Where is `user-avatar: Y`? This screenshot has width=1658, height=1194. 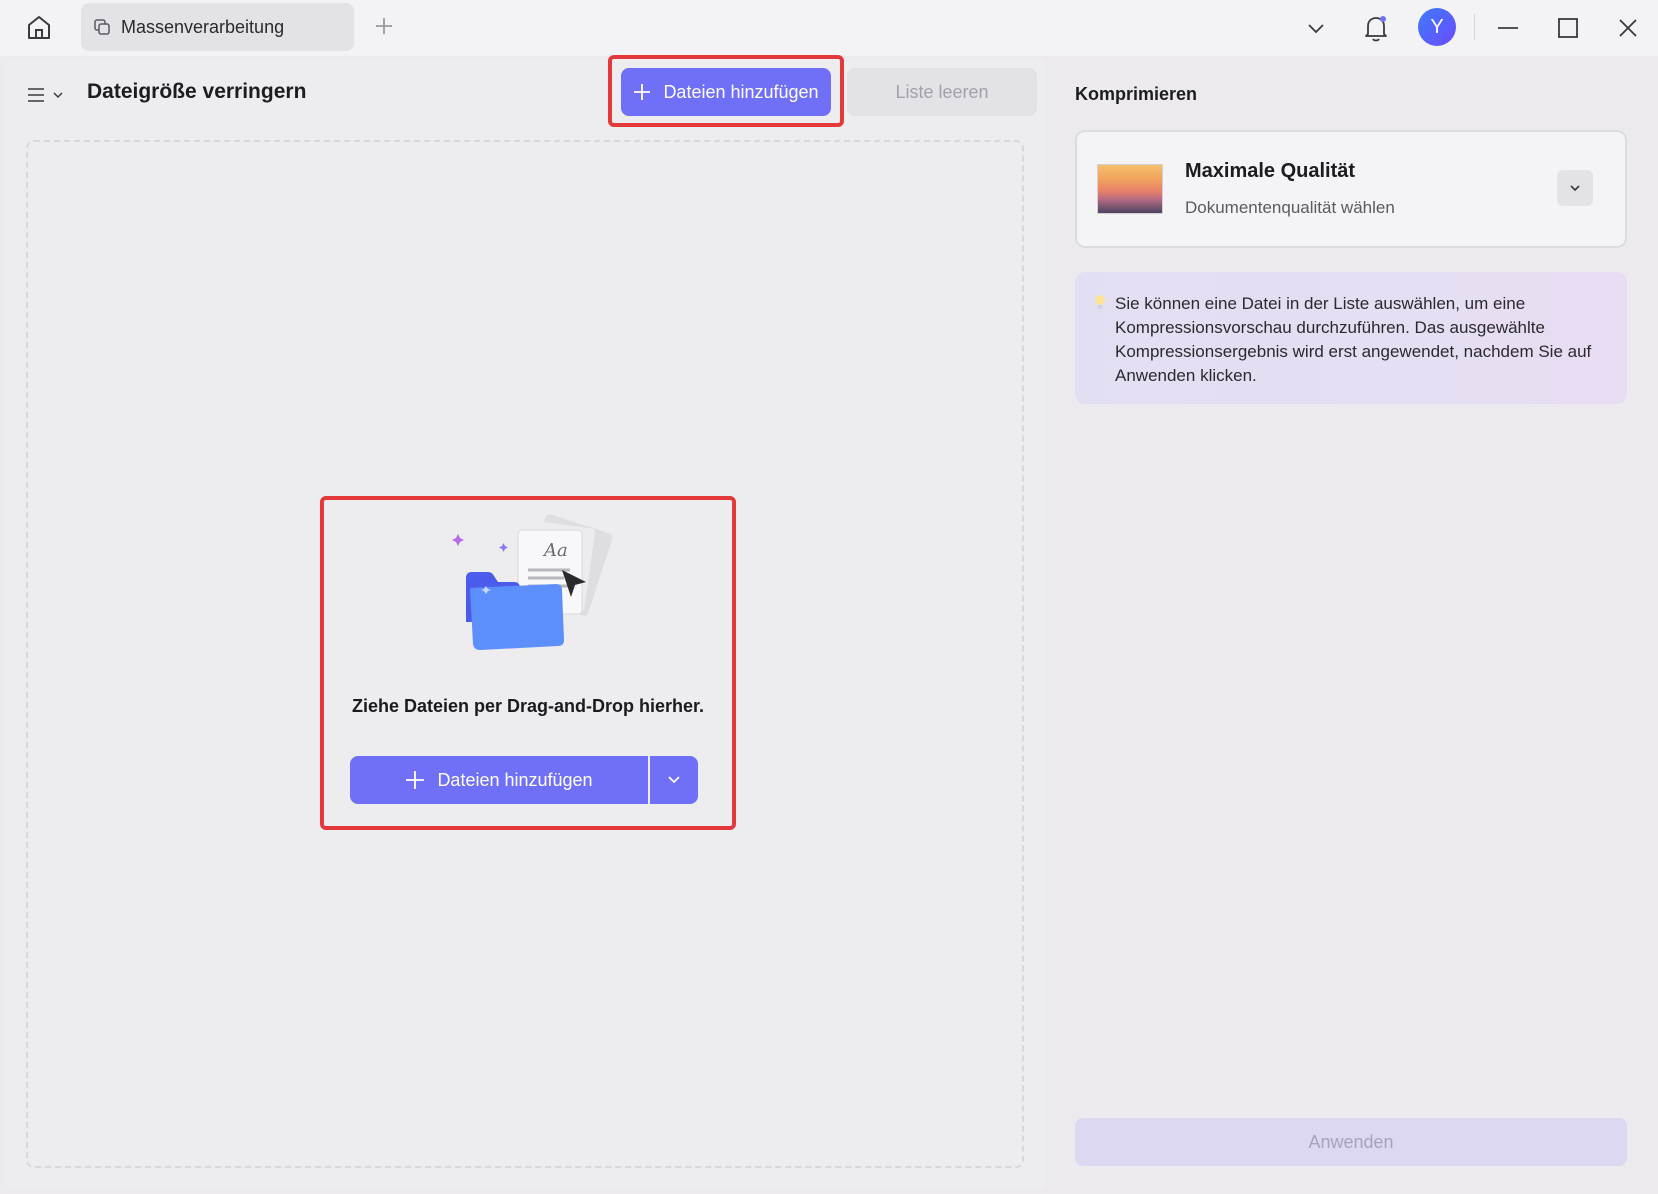 user-avatar: Y is located at coordinates (1437, 27).